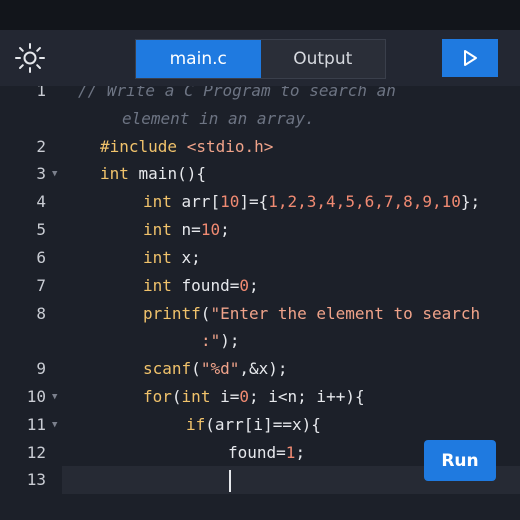 This screenshot has height=520, width=520. What do you see at coordinates (186, 257) in the screenshot?
I see `code-token: x;` at bounding box center [186, 257].